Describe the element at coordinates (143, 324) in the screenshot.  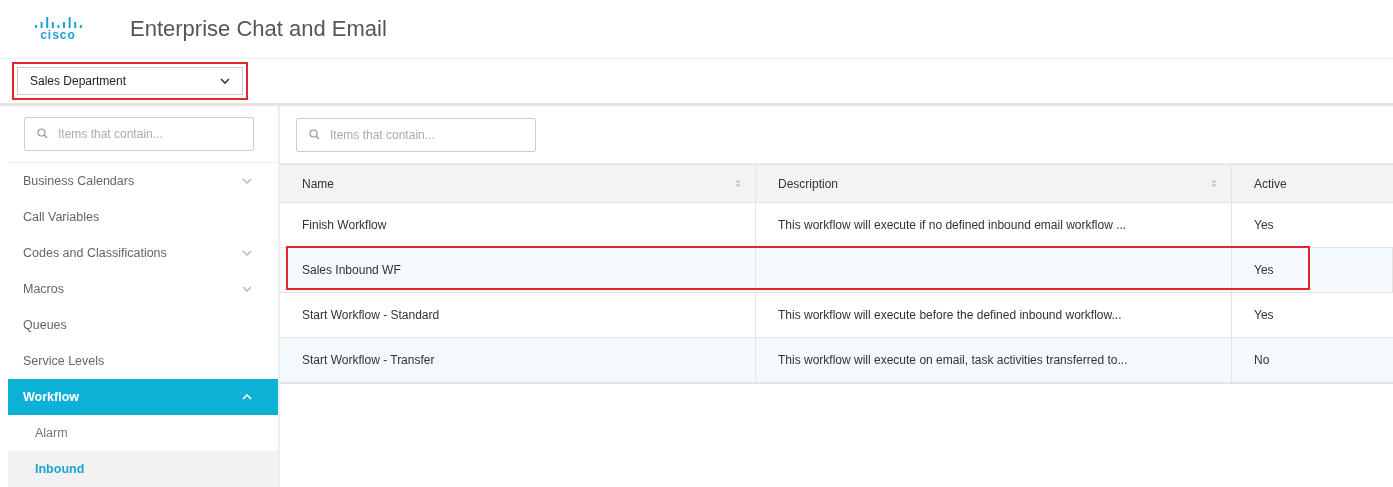
I see `sidebar-item: Queues` at that location.